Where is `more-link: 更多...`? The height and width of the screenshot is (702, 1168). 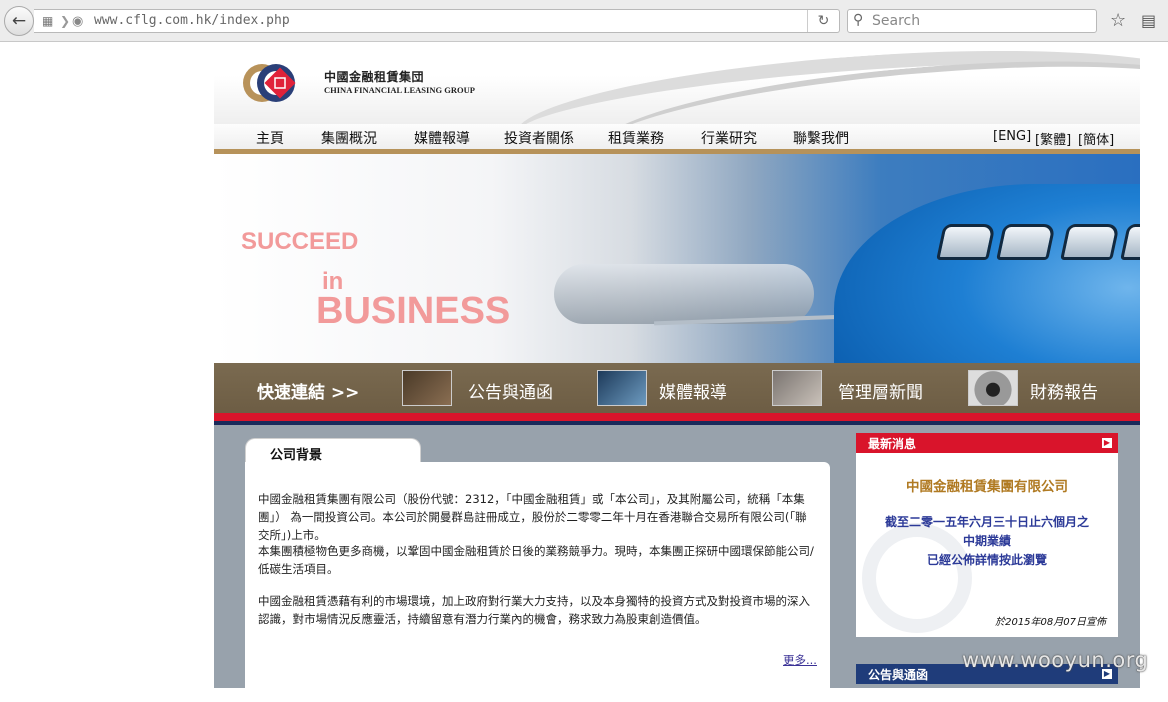
more-link: 更多... is located at coordinates (800, 660).